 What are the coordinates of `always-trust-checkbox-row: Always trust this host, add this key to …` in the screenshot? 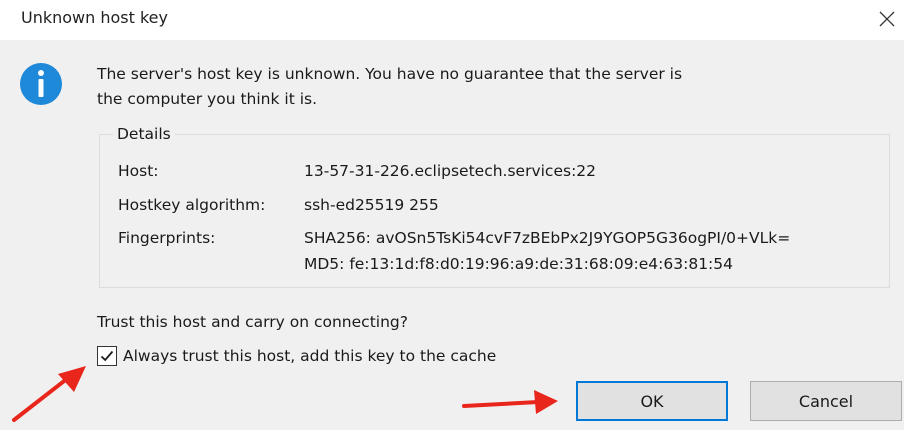 It's located at (296, 356).